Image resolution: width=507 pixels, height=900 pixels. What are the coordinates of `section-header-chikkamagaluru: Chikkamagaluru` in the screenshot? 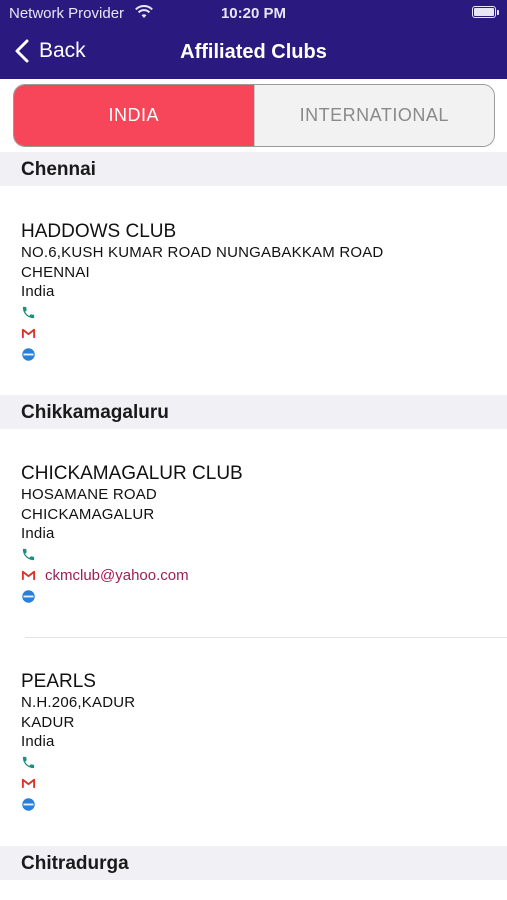 It's located at (253, 412).